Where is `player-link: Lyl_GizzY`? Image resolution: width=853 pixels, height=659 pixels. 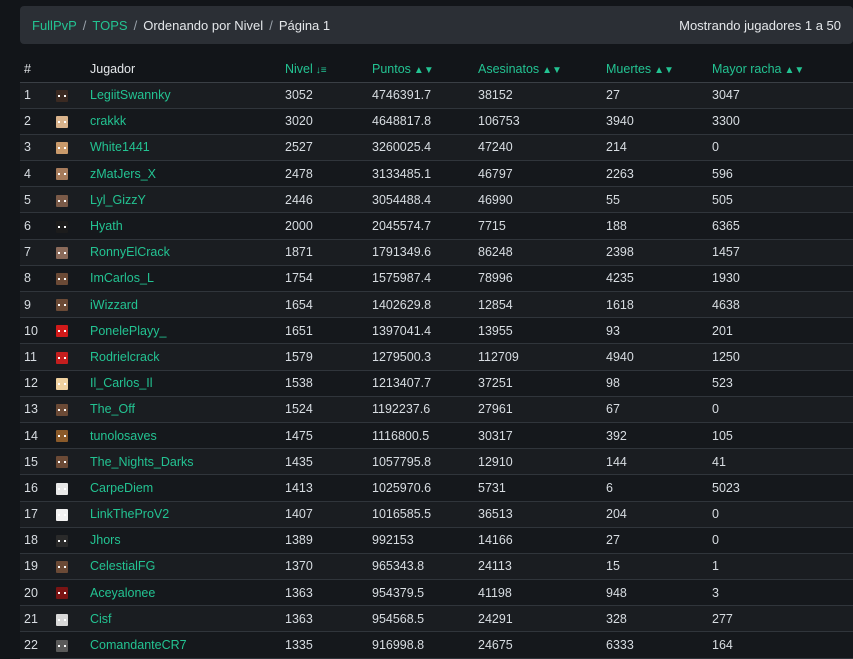
player-link: Lyl_GizzY is located at coordinates (118, 200).